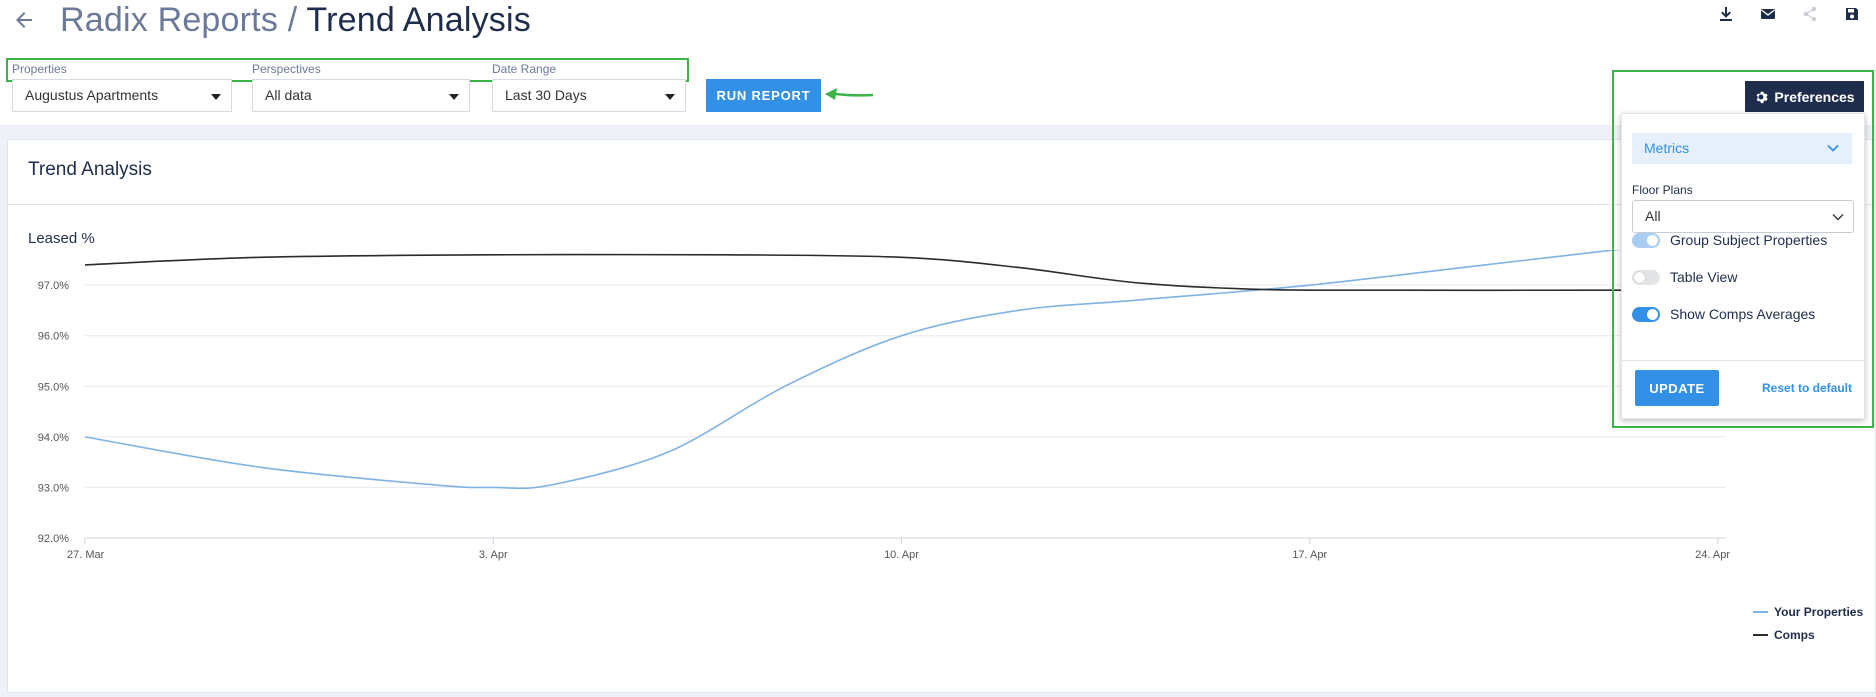  I want to click on toggle-table-view: Table View, so click(1684, 277).